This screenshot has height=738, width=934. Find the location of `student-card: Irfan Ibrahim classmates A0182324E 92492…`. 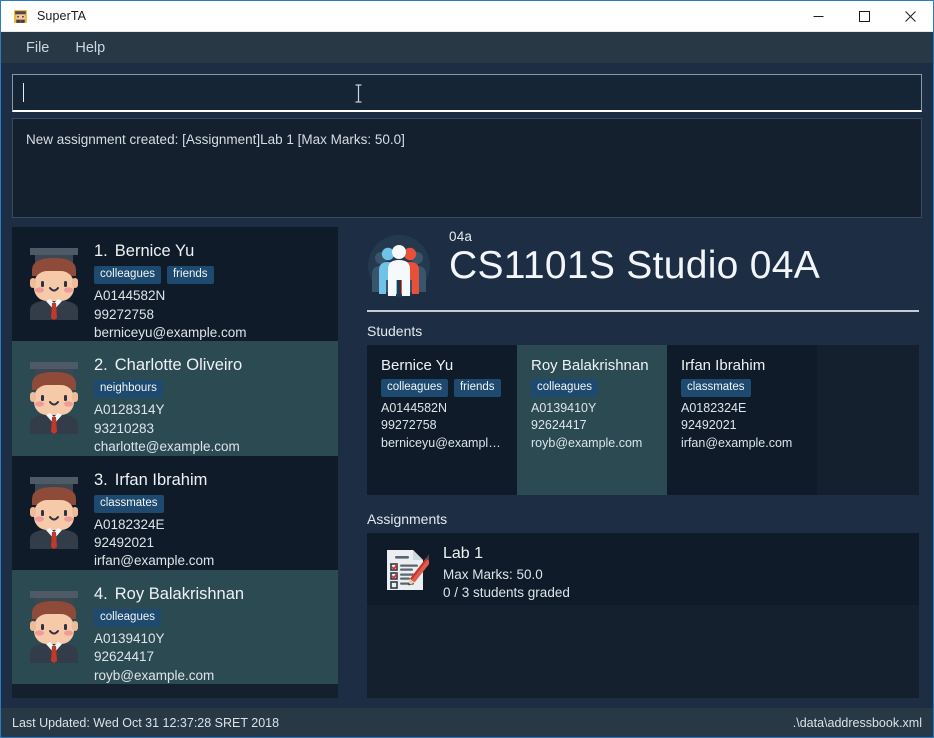

student-card: Irfan Ibrahim classmates A0182324E 92492… is located at coordinates (742, 420).